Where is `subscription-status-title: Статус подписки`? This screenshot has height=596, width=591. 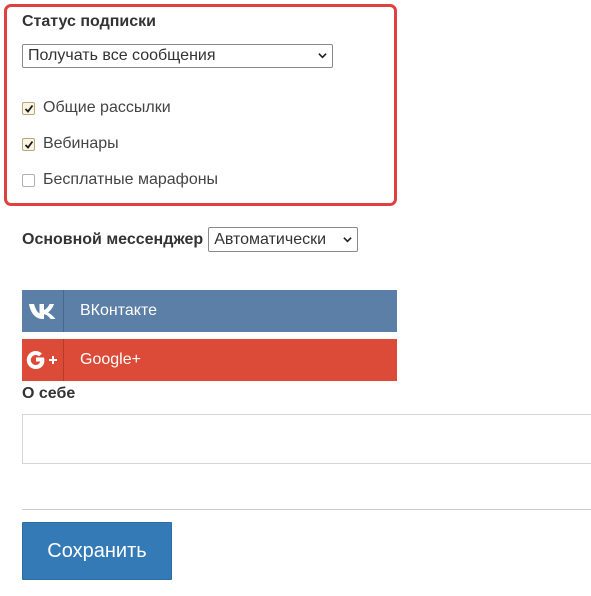 subscription-status-title: Статус подписки is located at coordinates (89, 21).